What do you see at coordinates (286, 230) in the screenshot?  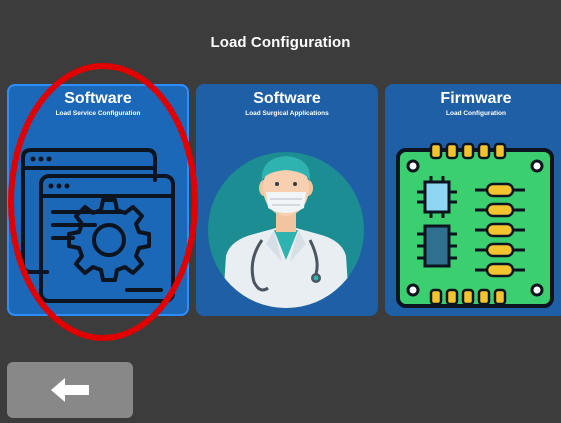 I see `surgeon-icon` at bounding box center [286, 230].